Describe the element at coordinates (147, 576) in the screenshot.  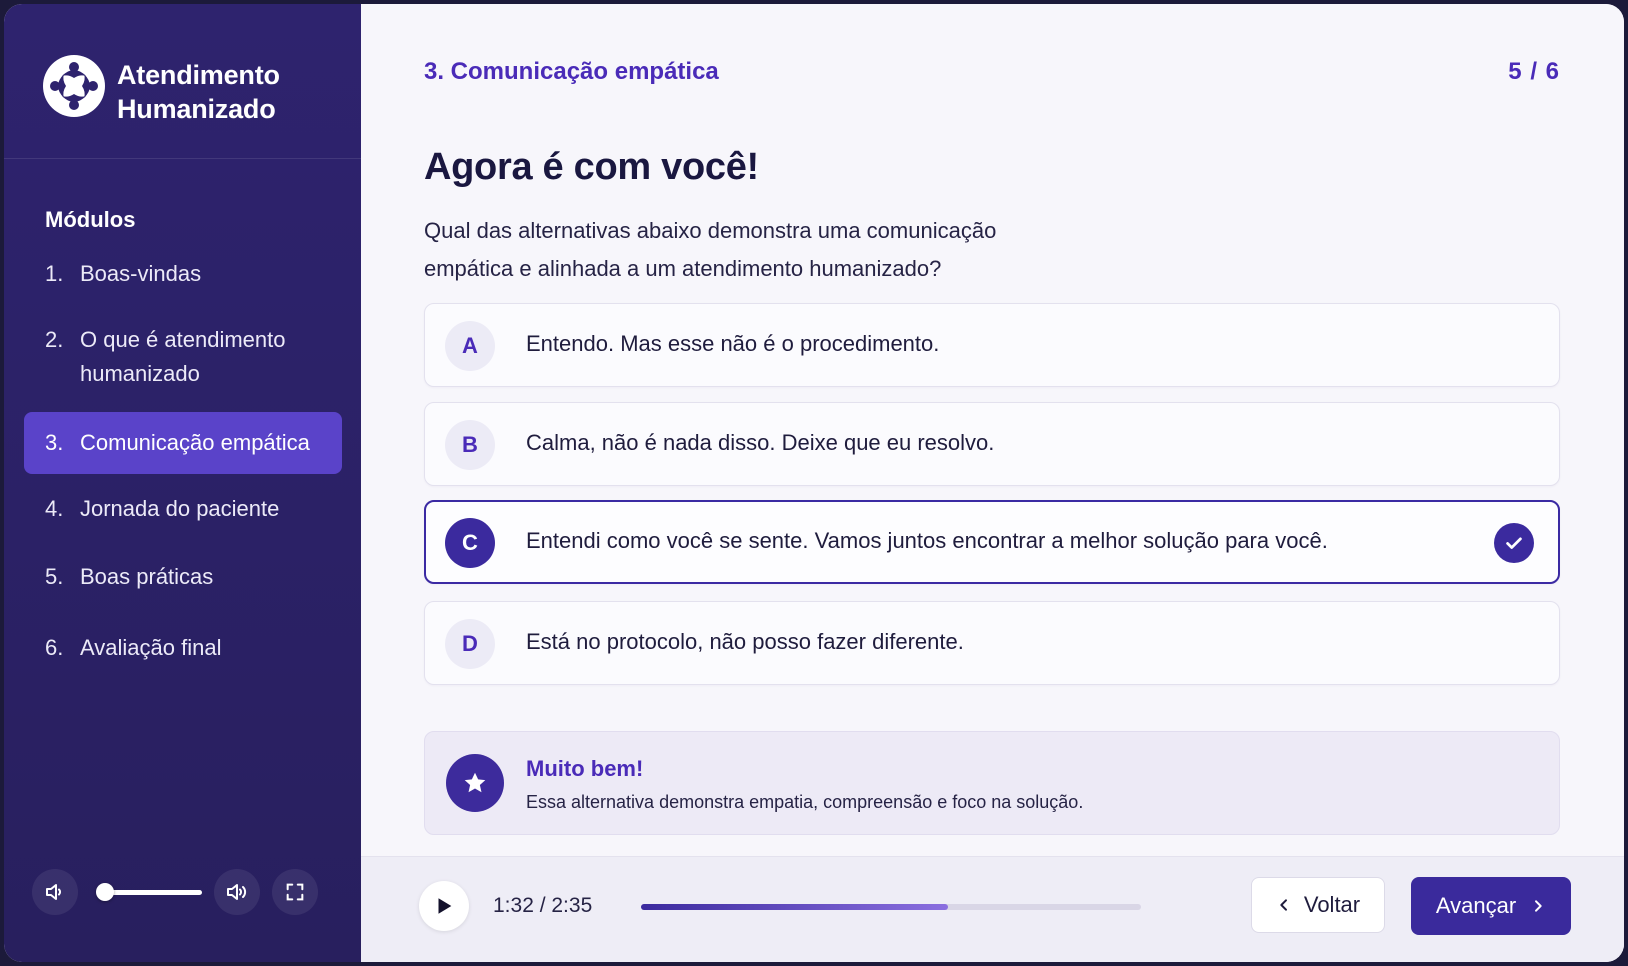
I see `module-label: Boas práticas` at that location.